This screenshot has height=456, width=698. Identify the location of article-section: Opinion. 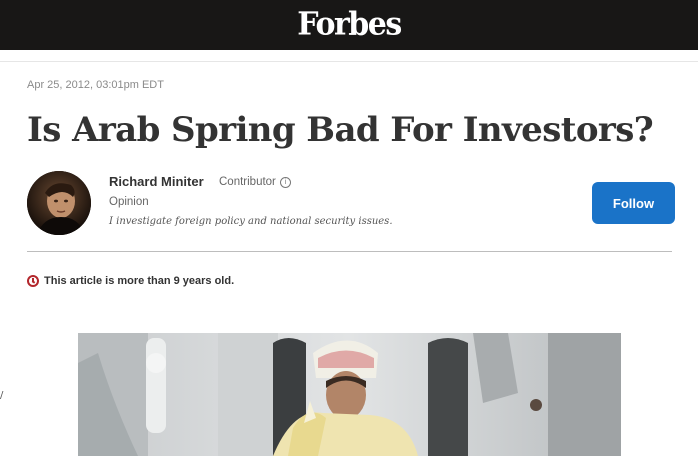
(129, 202).